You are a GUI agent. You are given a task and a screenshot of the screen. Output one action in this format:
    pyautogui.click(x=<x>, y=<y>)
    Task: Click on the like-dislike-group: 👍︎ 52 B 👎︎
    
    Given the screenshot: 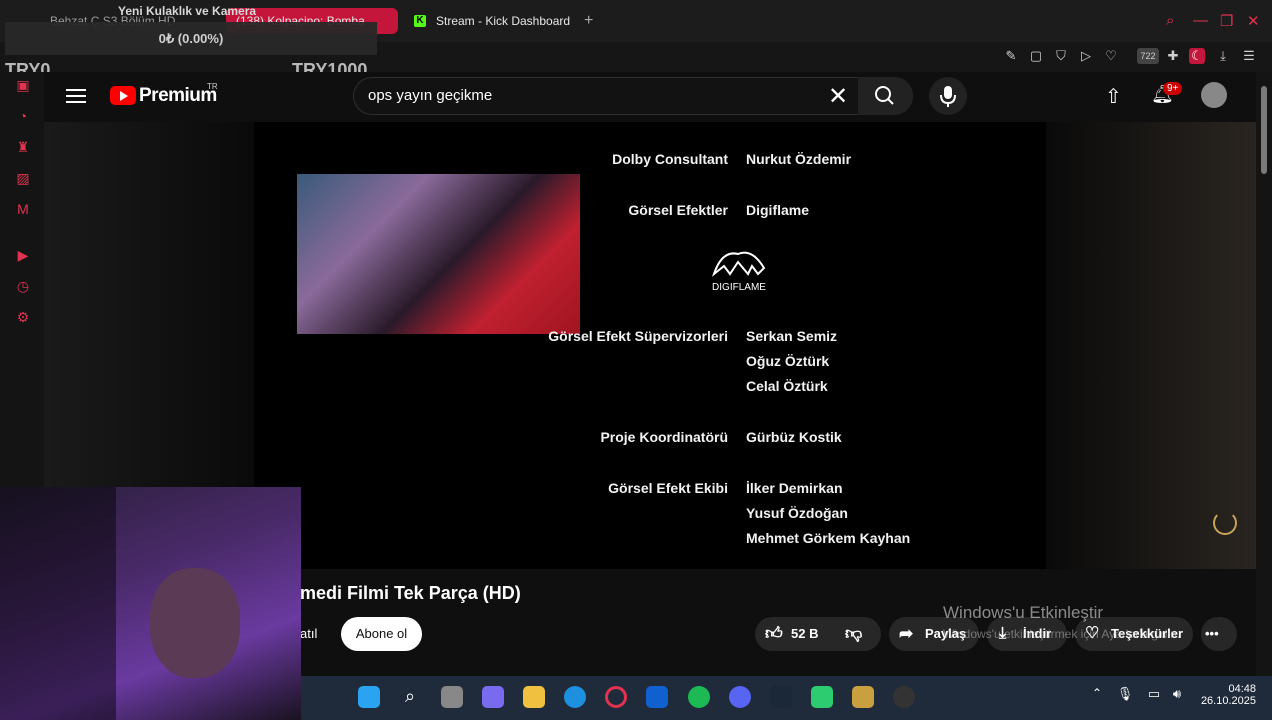 What is the action you would take?
    pyautogui.click(x=818, y=634)
    